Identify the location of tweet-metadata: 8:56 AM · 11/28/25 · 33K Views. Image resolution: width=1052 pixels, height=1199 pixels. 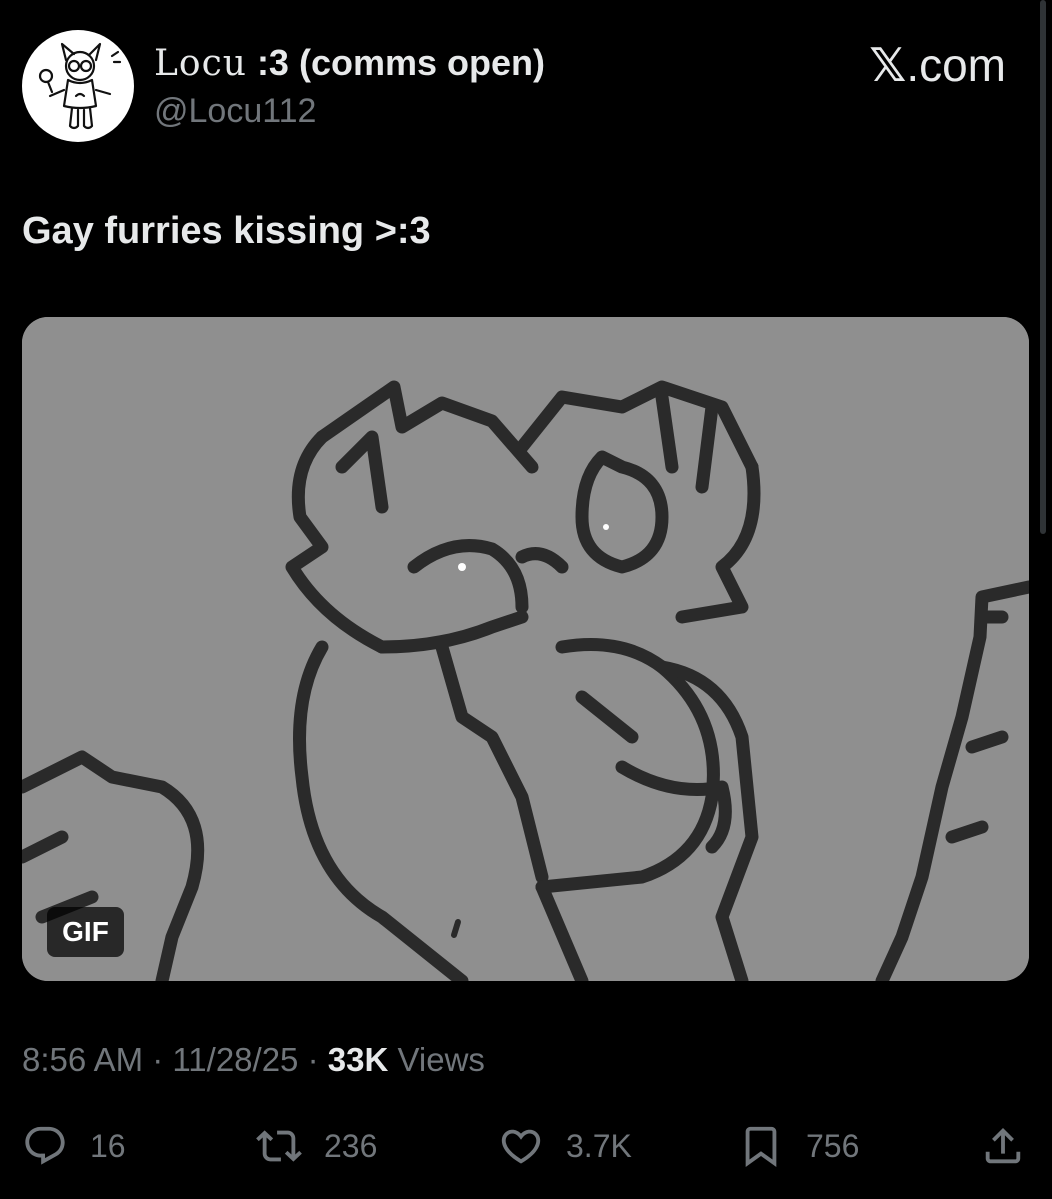
(253, 1060).